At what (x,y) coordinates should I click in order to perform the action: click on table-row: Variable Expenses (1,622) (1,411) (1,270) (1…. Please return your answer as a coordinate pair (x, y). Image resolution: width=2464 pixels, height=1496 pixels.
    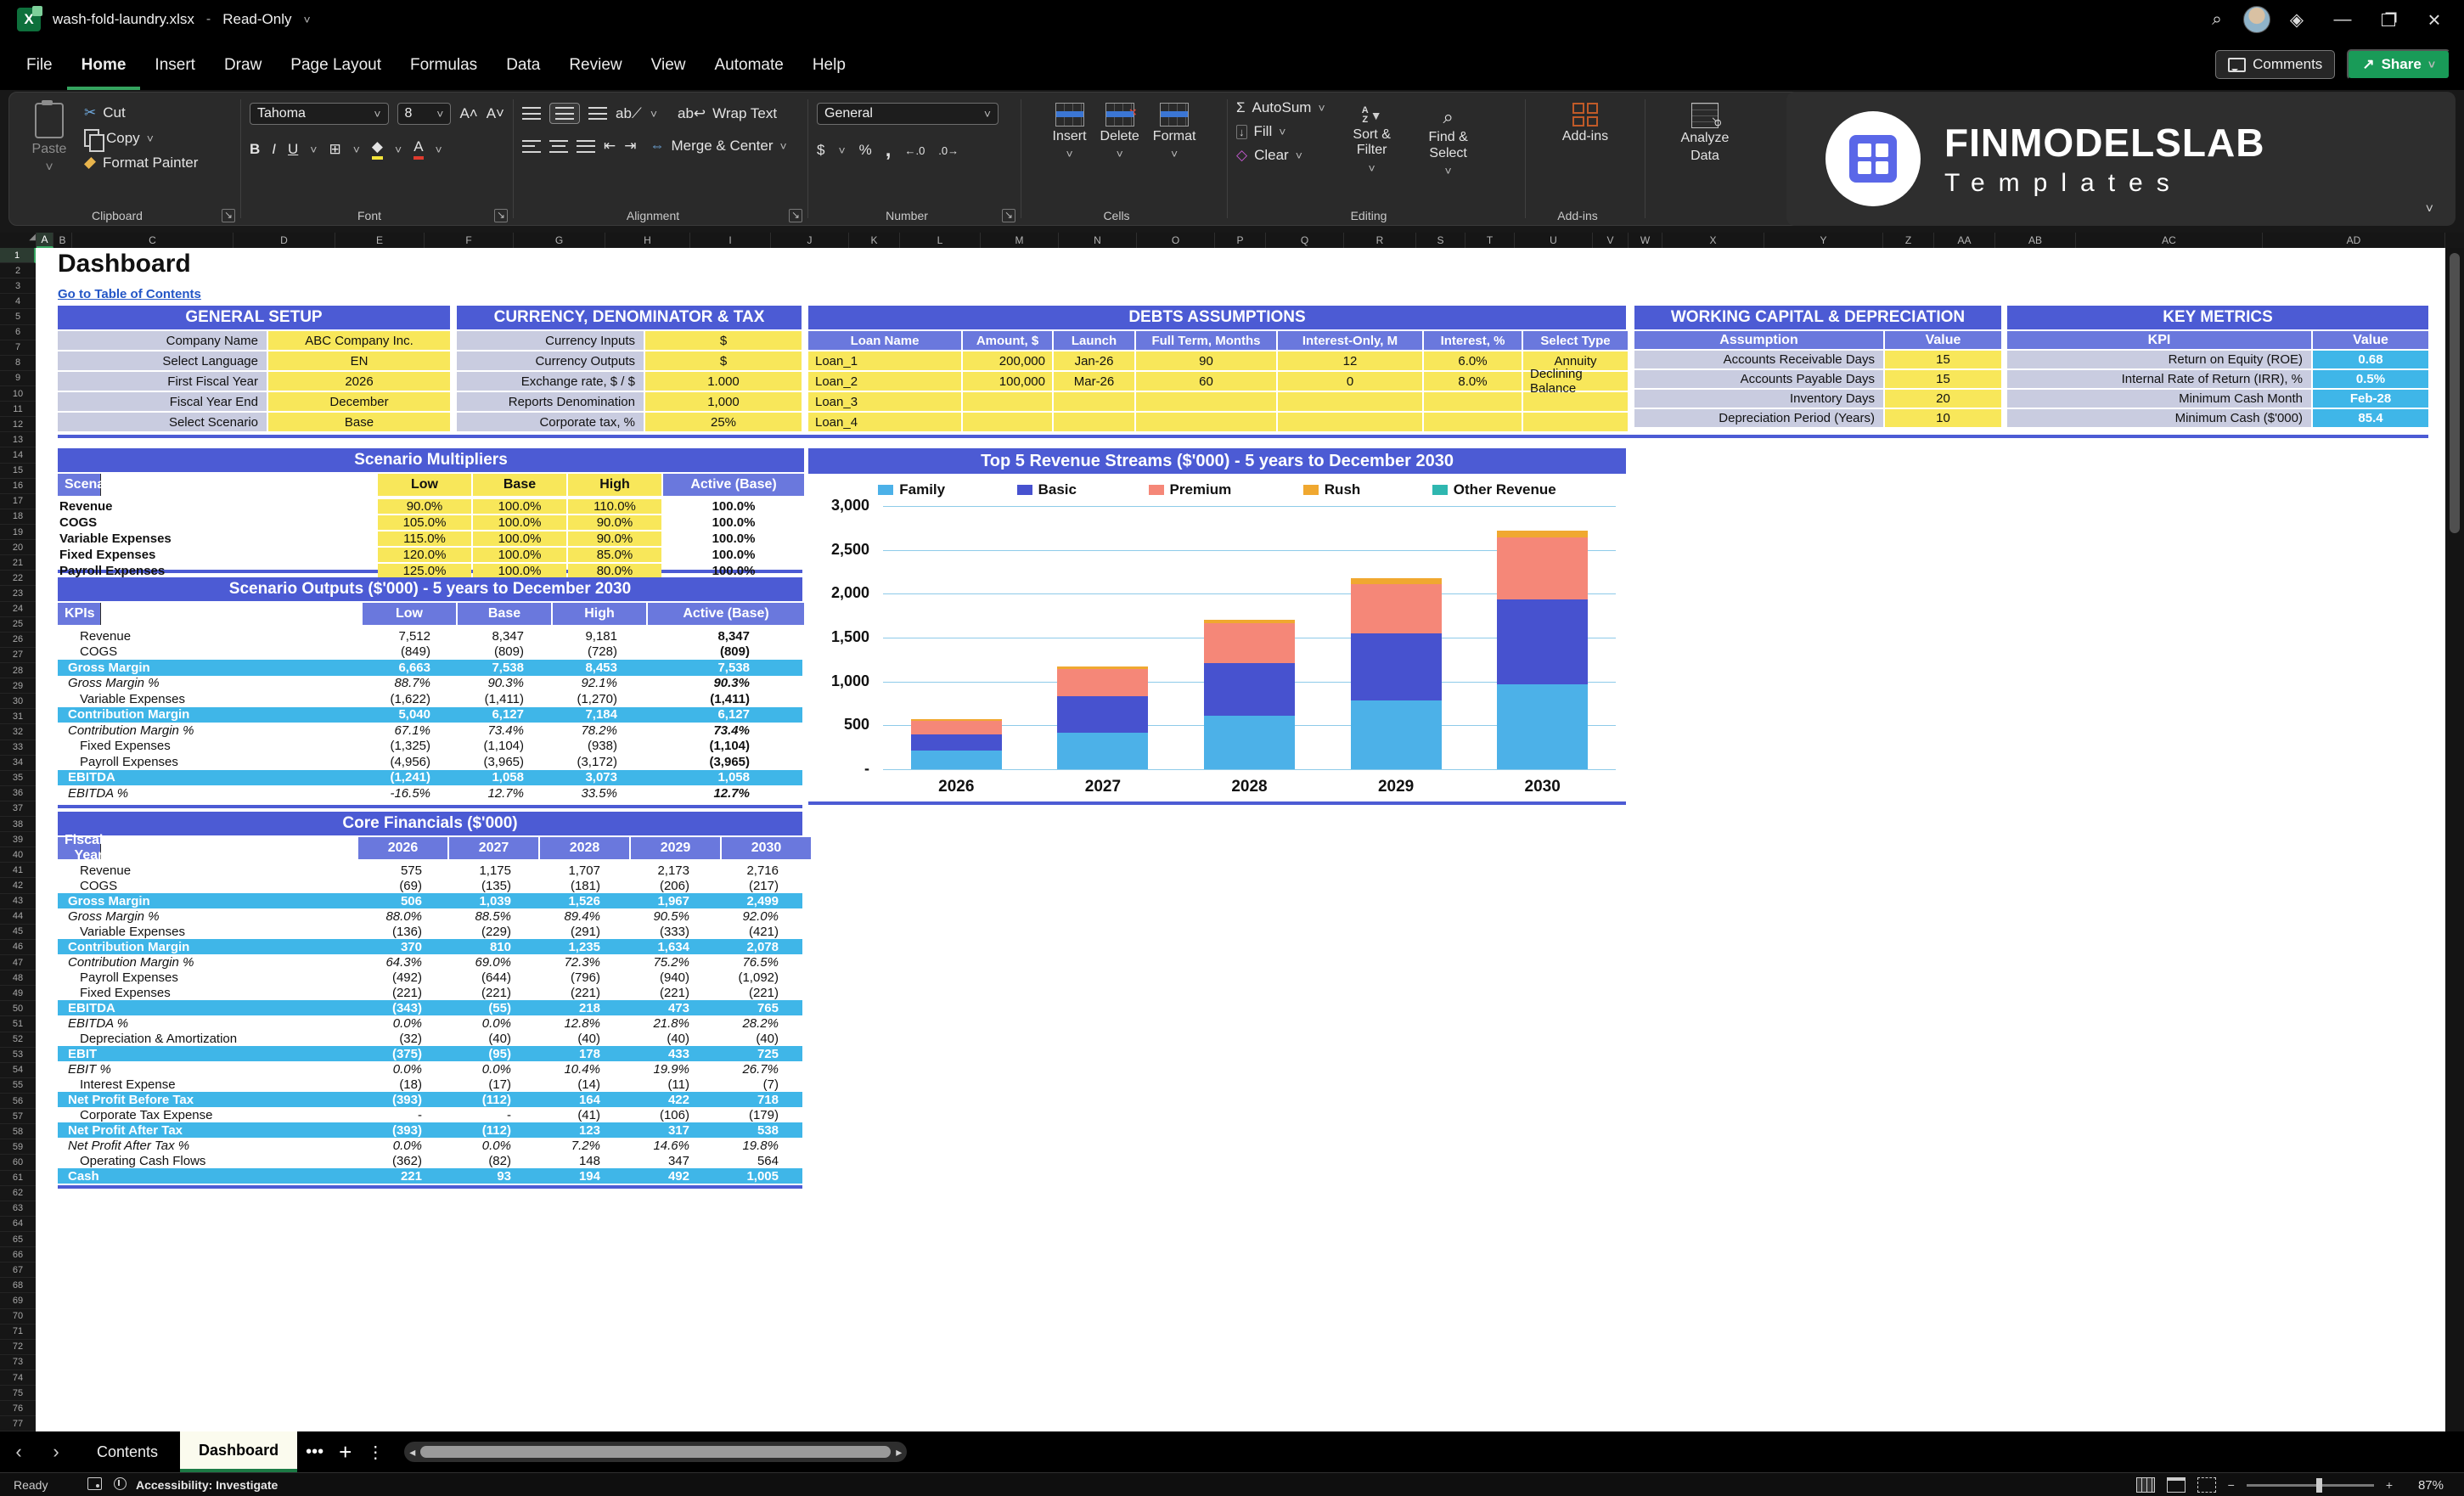
    Looking at the image, I should click on (430, 699).